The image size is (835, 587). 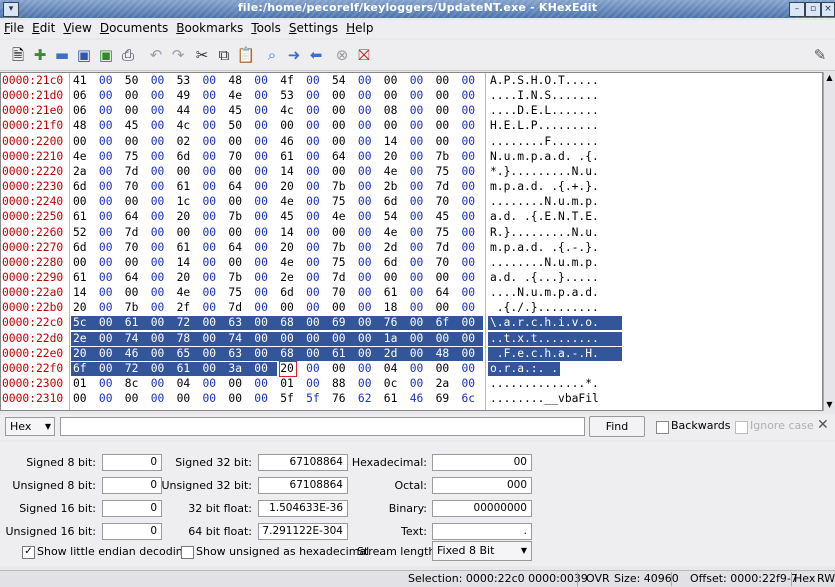 What do you see at coordinates (394, 339) in the screenshot?
I see `hex-byte: 1a` at bounding box center [394, 339].